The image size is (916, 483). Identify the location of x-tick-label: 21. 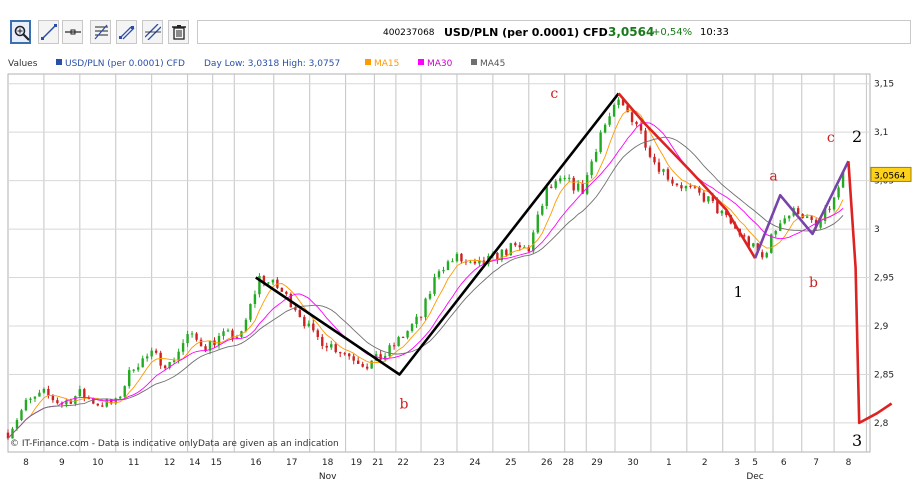
(377, 463).